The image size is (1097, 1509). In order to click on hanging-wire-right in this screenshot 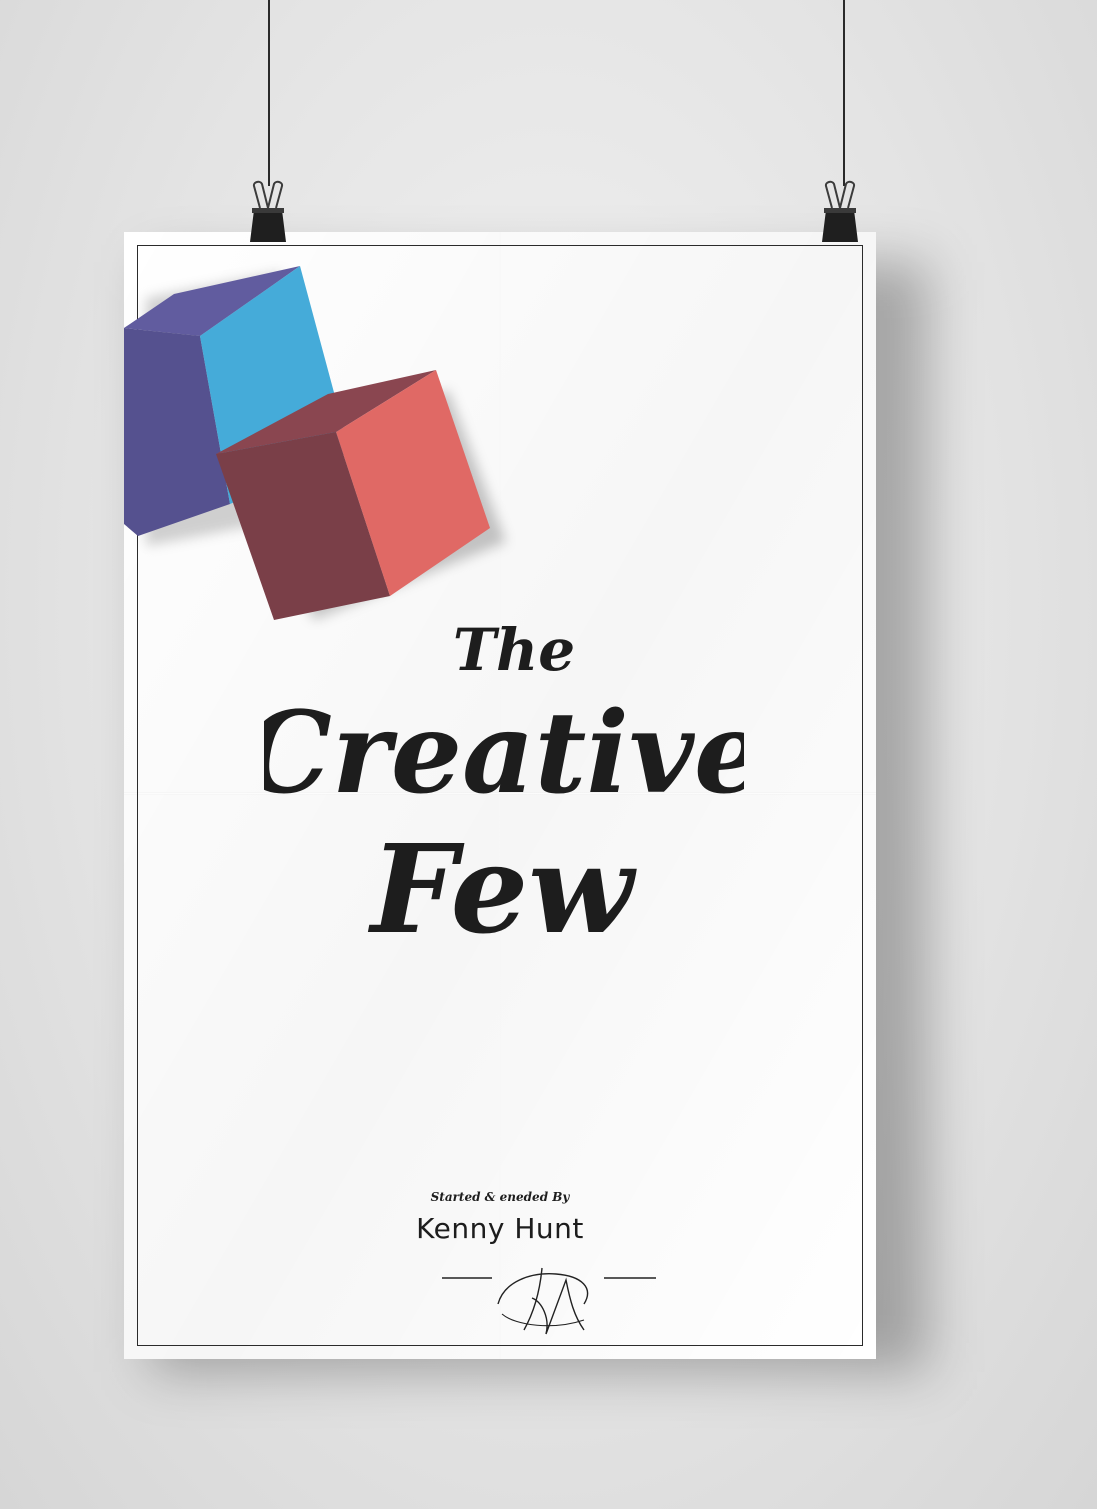, I will do `click(844, 93)`.